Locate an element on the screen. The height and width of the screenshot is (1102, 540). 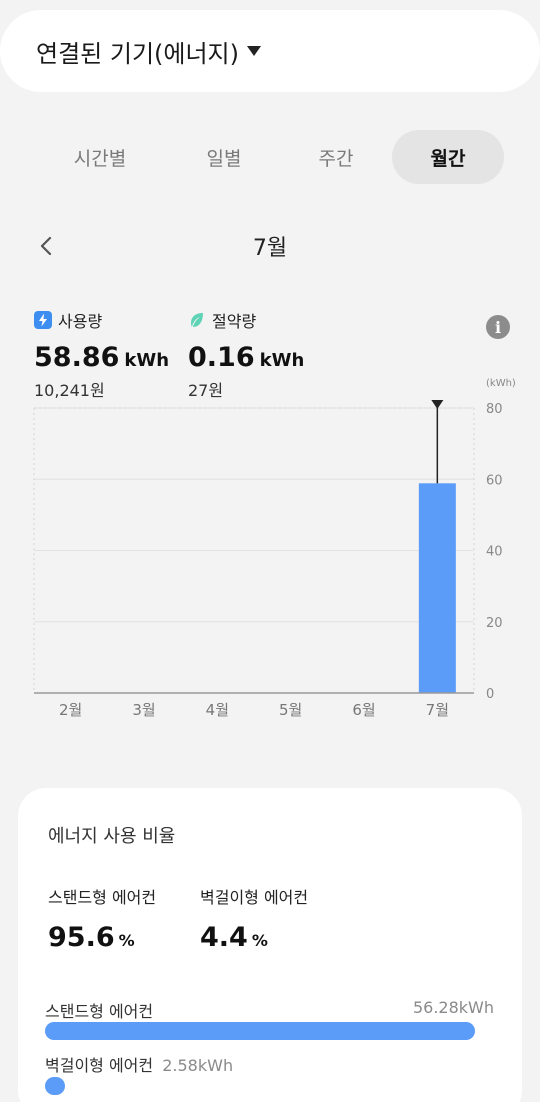
y-tick-label: 40 is located at coordinates (494, 552).